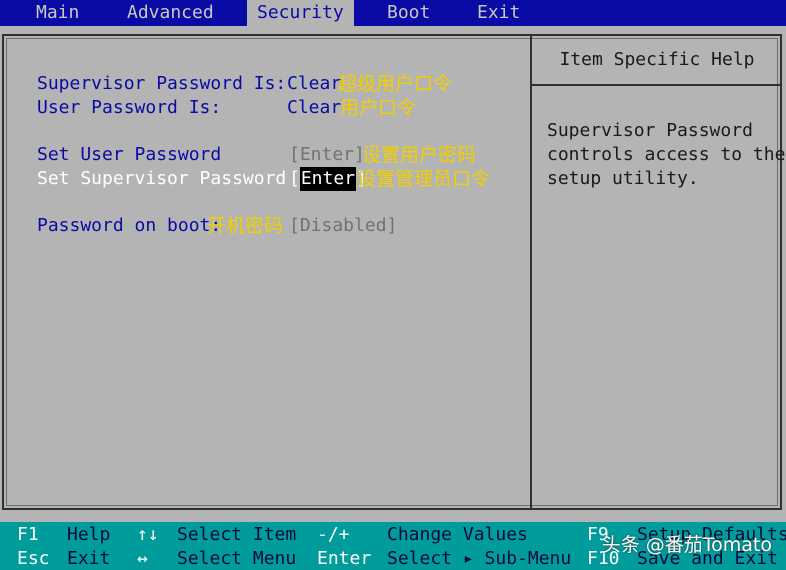  What do you see at coordinates (237, 534) in the screenshot?
I see `key-select-item-desc: Select Item` at bounding box center [237, 534].